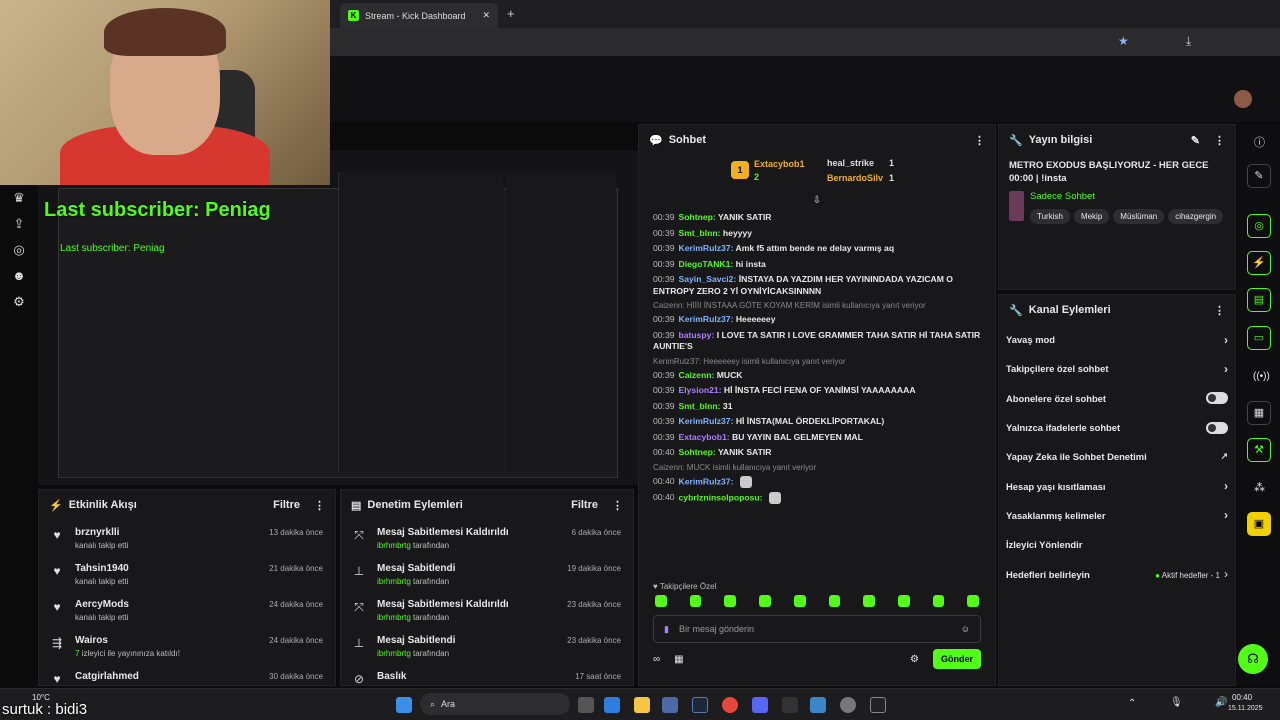 The width and height of the screenshot is (1280, 720). Describe the element at coordinates (700, 390) in the screenshot. I see `chat-username: Elysion21:` at that location.